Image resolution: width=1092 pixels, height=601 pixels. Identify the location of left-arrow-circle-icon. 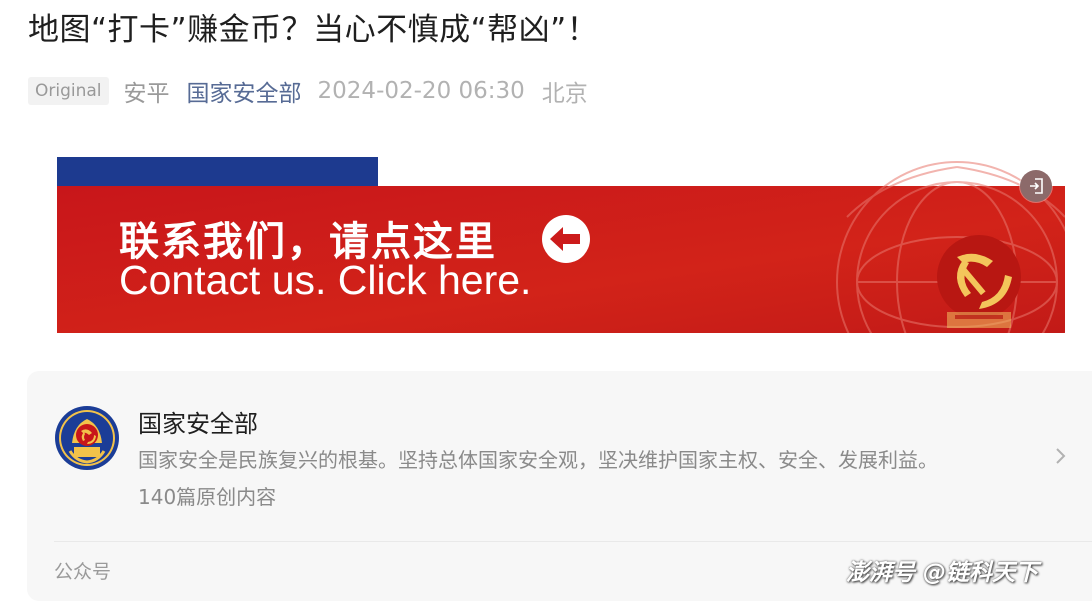
(566, 239).